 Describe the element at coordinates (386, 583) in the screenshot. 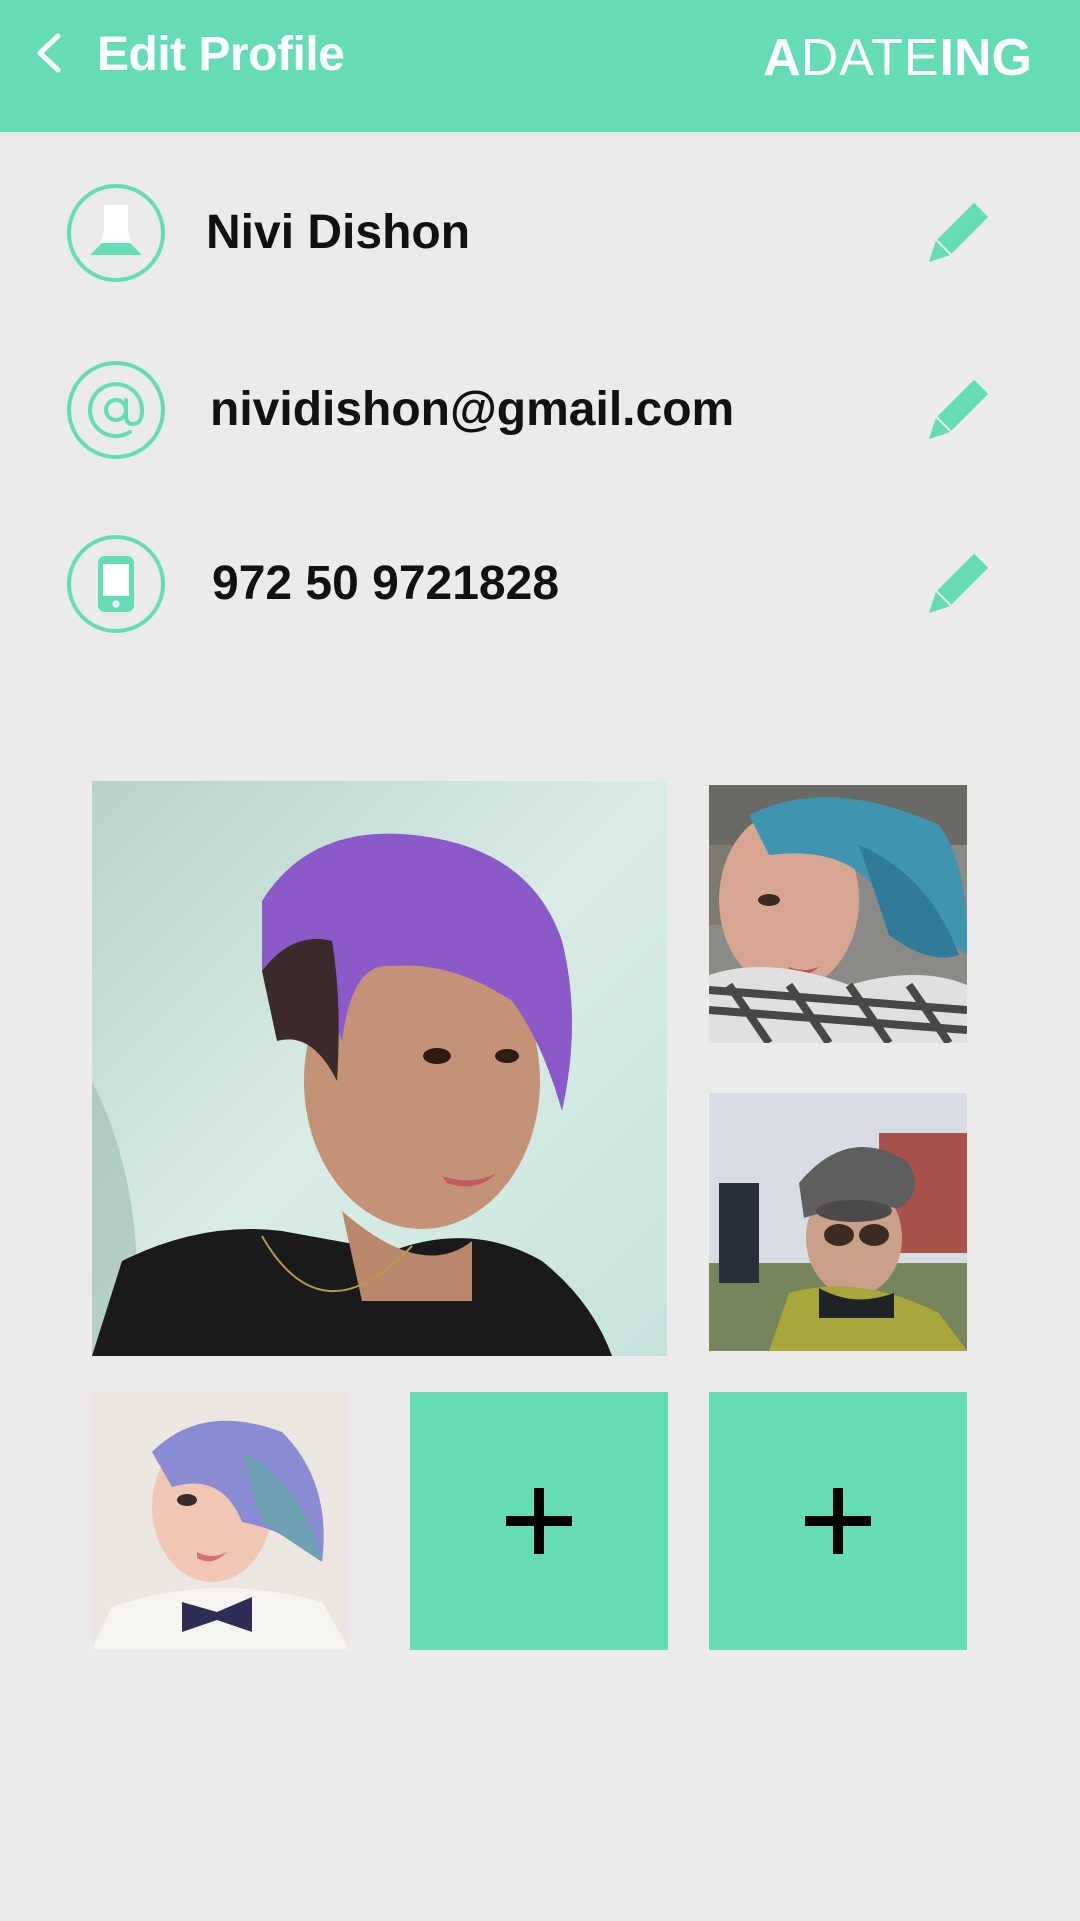

I see `profile-phone: 972 50 9721828` at that location.